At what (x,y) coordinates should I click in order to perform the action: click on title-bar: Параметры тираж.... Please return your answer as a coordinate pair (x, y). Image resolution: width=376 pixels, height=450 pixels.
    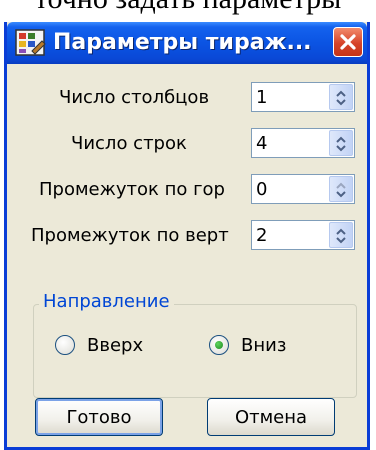
    Looking at the image, I should click on (187, 43).